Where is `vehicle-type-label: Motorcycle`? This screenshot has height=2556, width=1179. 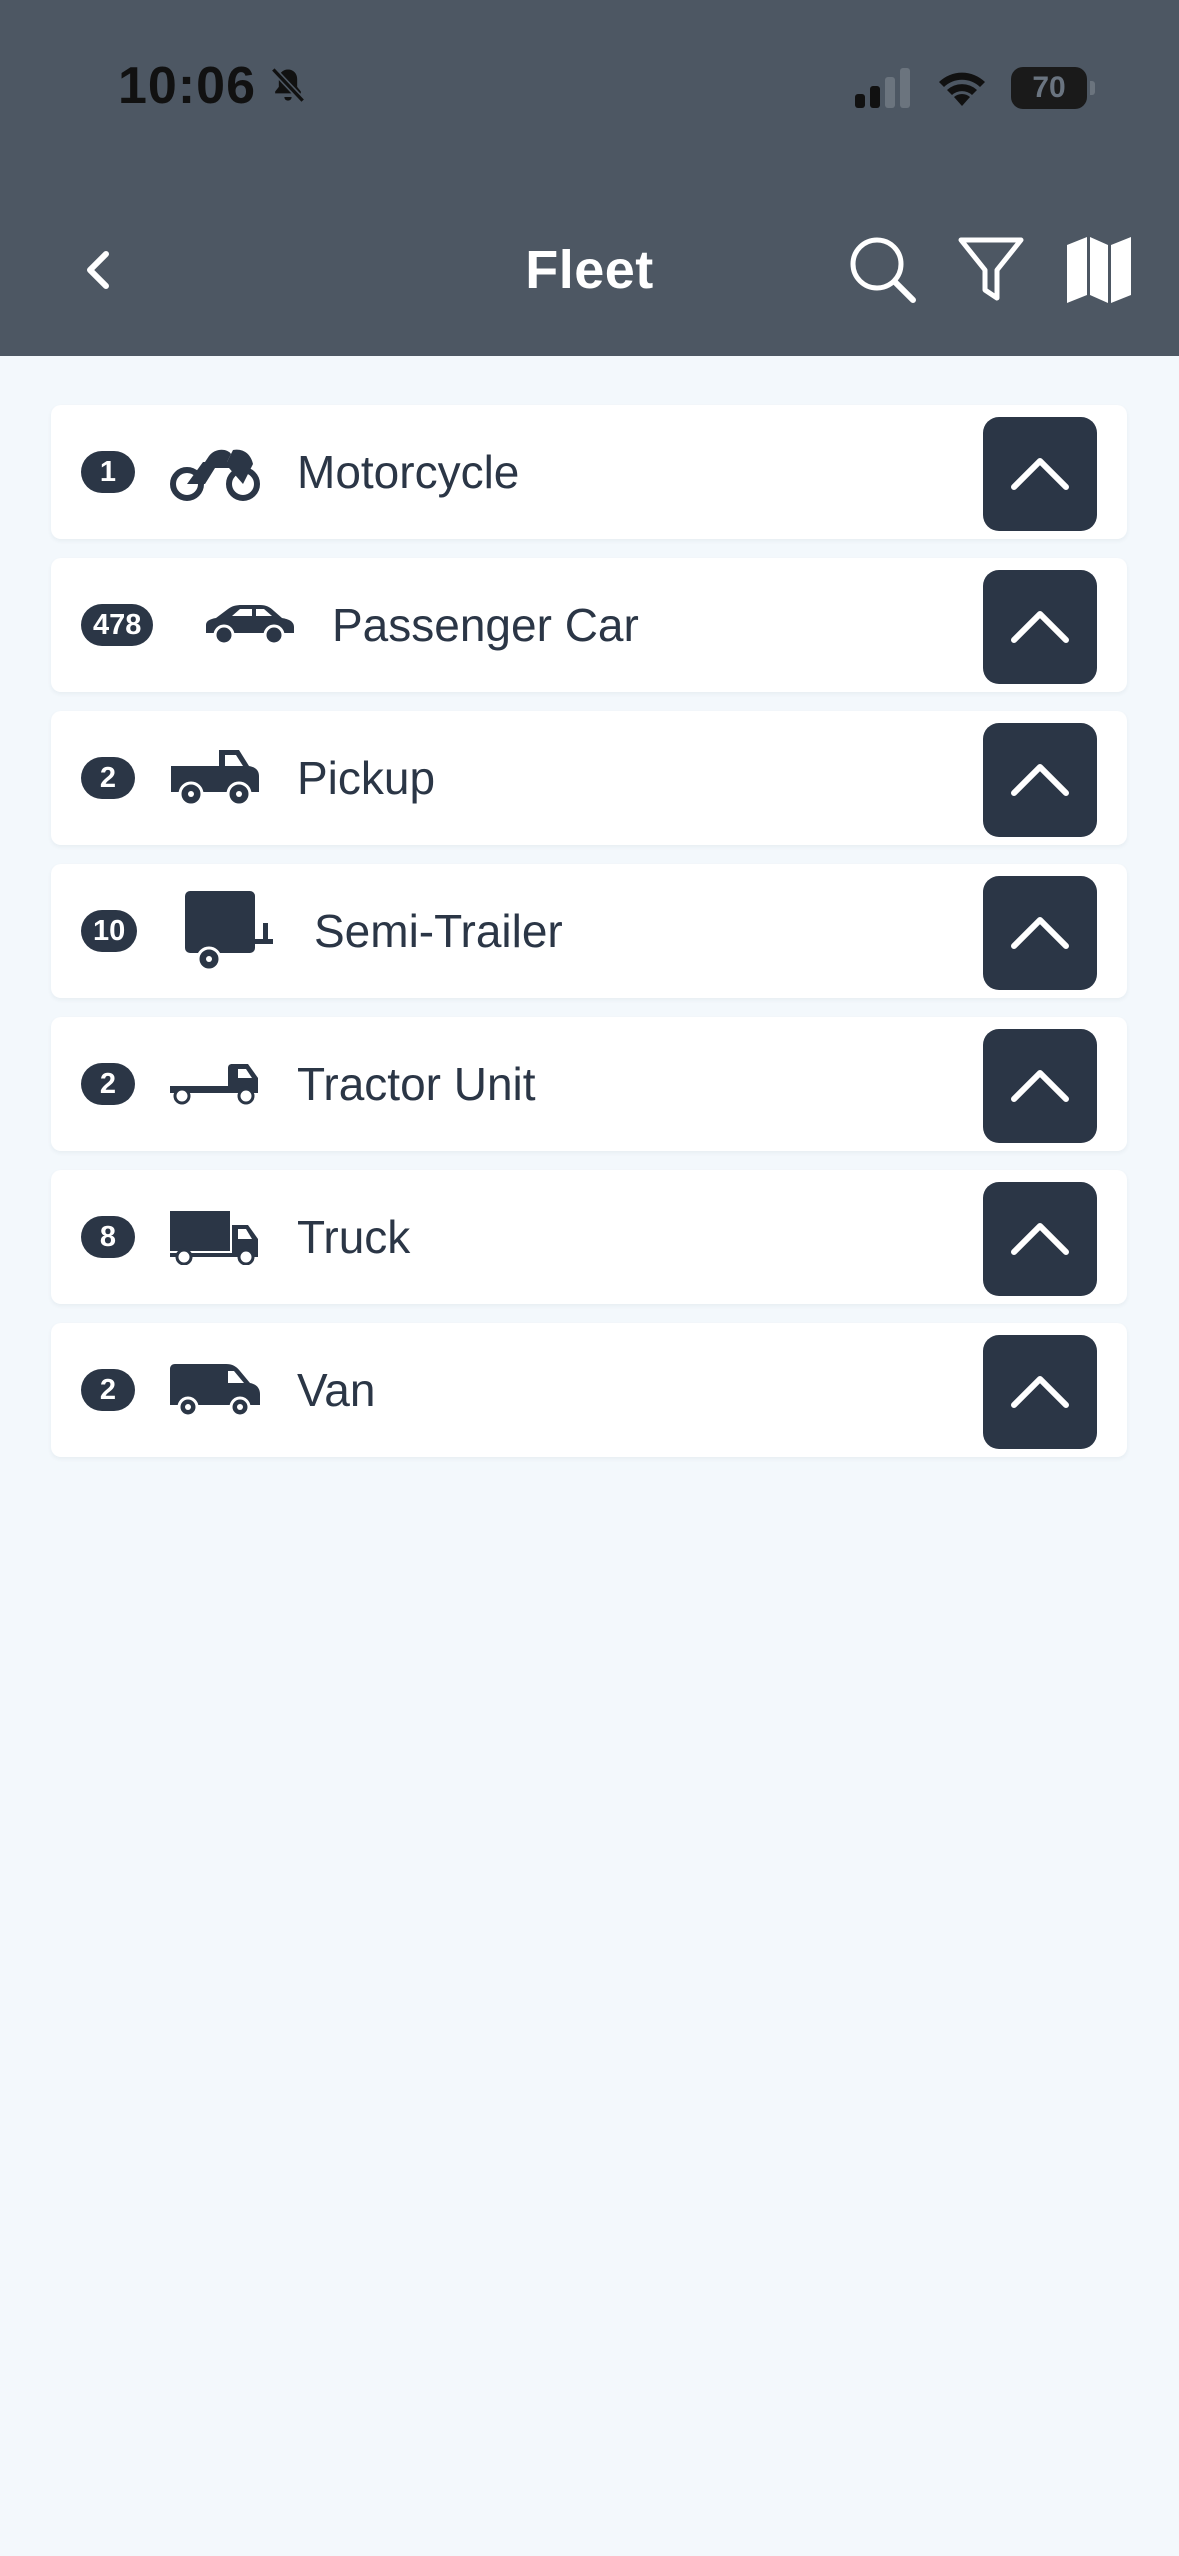
vehicle-type-label: Motorcycle is located at coordinates (408, 472).